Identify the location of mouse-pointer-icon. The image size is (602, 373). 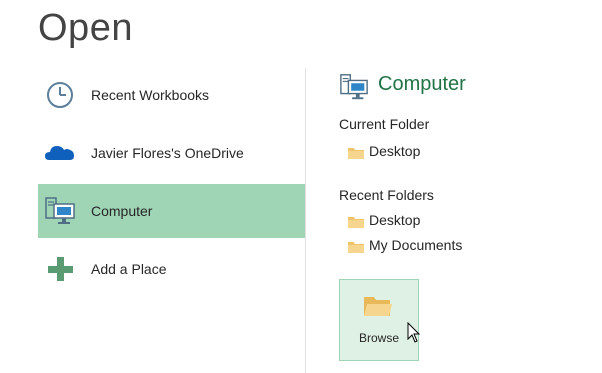
(414, 332).